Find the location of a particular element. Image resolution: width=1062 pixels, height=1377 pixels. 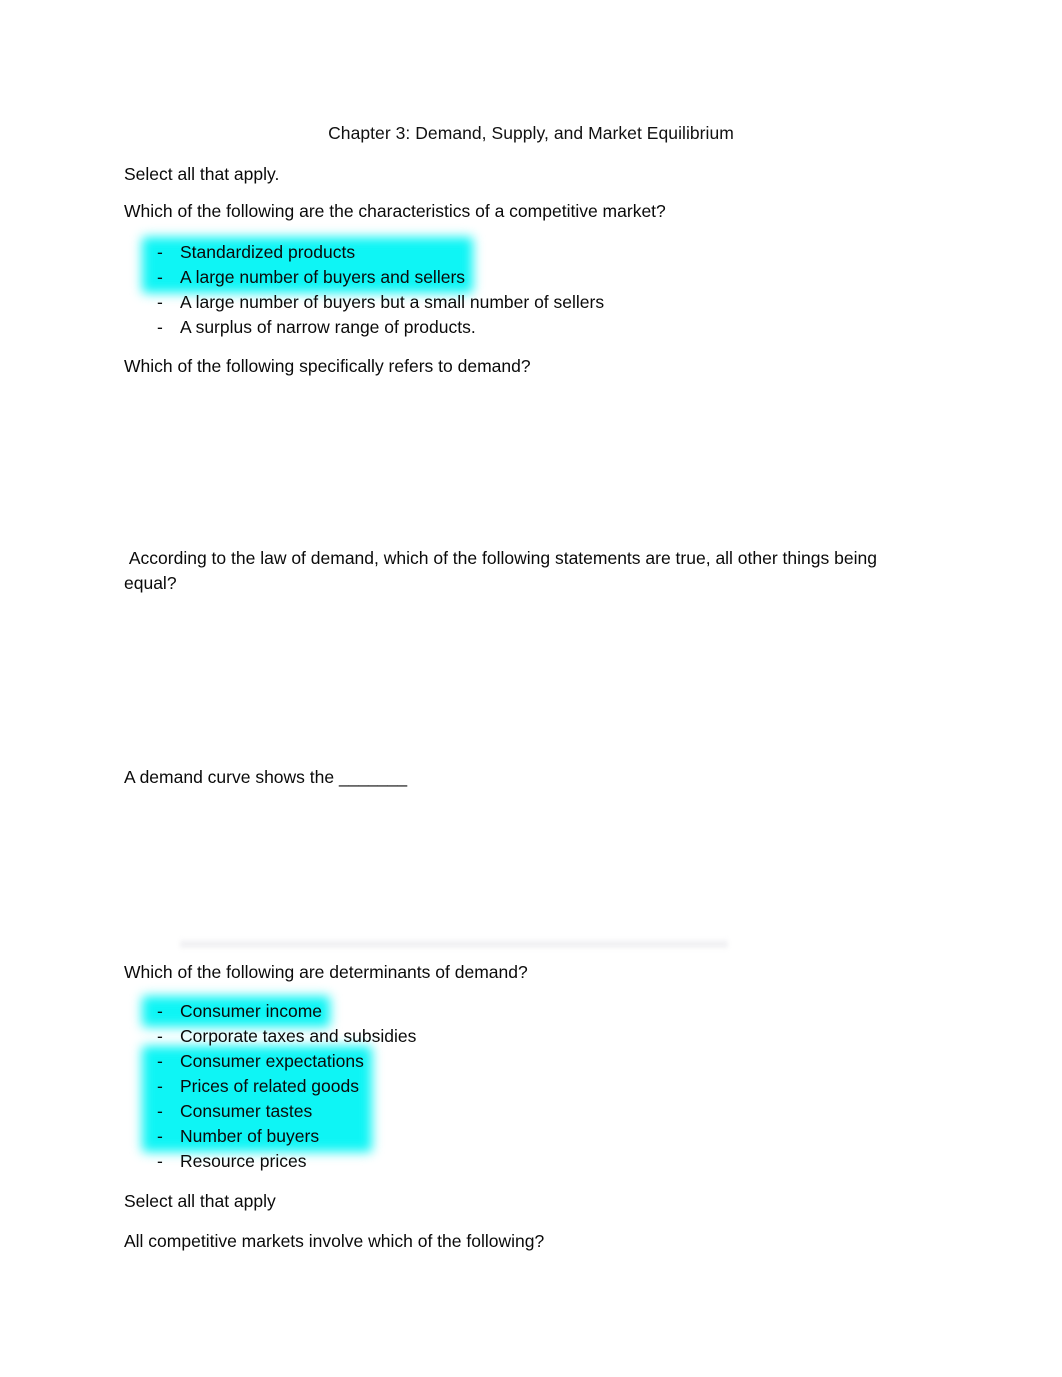

determinant-option-label: Consumer income is located at coordinates (251, 1011).